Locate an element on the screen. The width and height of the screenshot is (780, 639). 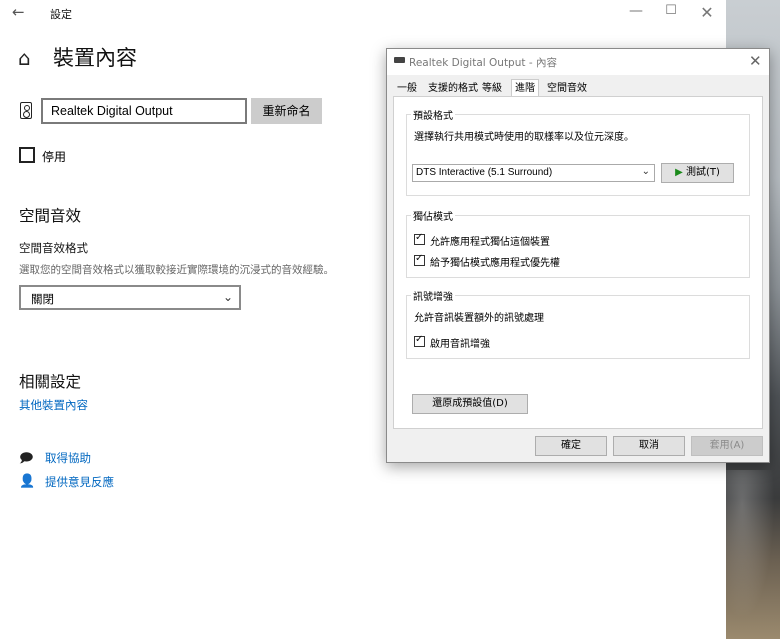
allow-exclusive-checkbox is located at coordinates (419, 238).